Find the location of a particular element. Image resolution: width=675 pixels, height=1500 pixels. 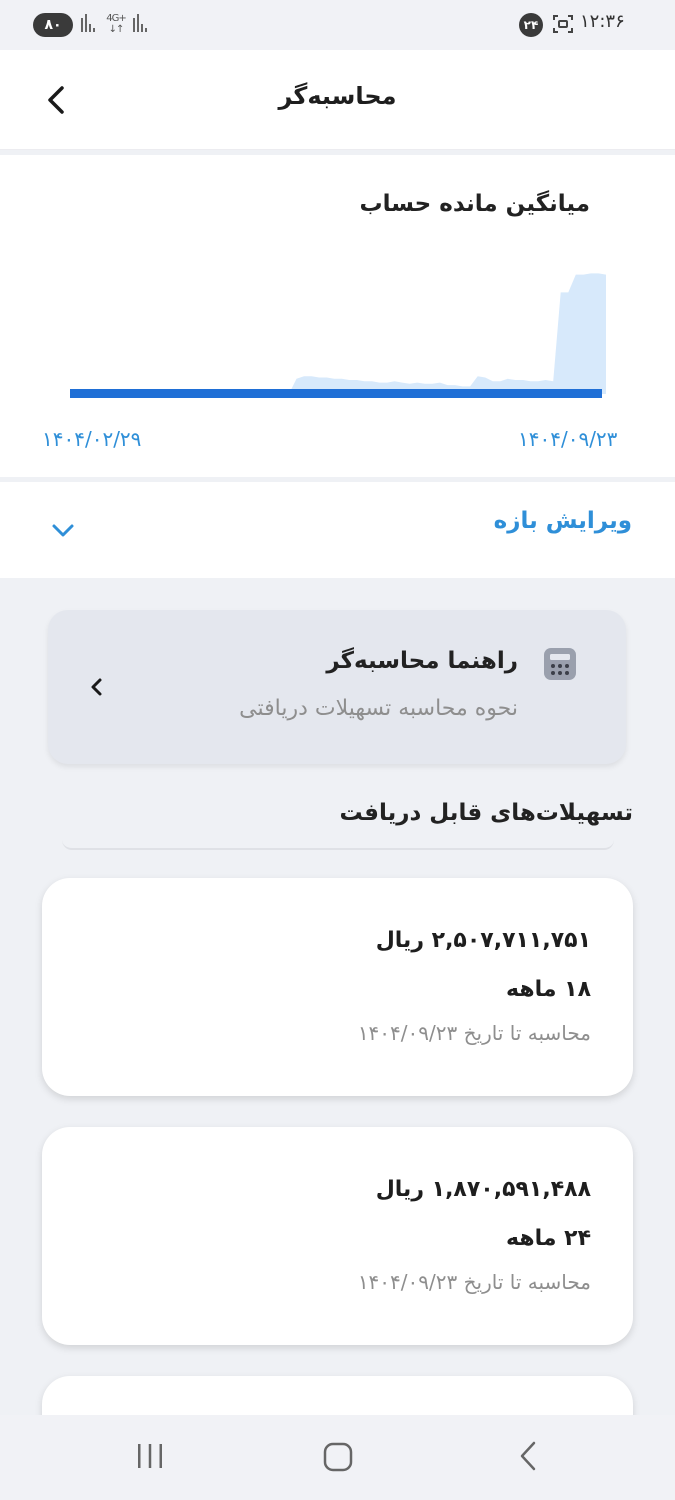

section-title: تسهیلات‌های قابل دریافت is located at coordinates (486, 813).